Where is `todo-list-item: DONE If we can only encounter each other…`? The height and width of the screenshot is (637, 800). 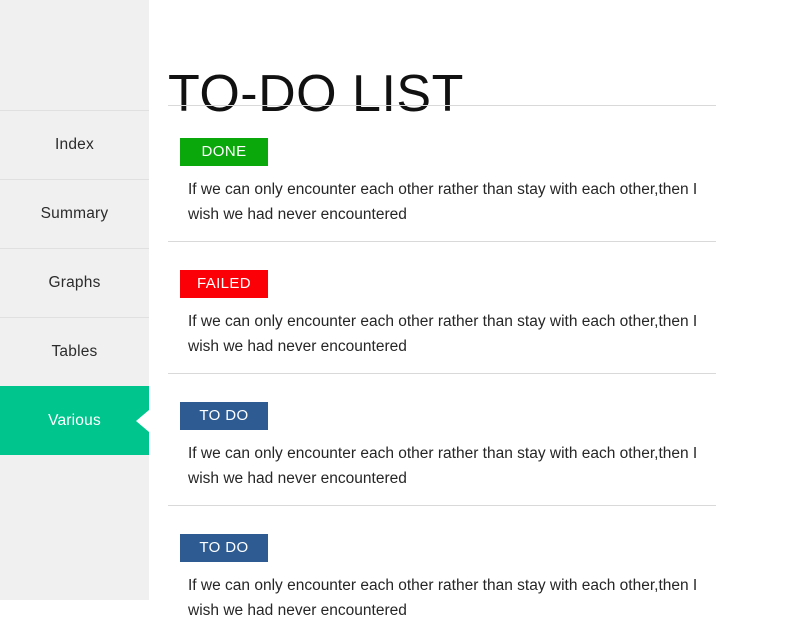 todo-list-item: DONE If we can only encounter each other… is located at coordinates (442, 176).